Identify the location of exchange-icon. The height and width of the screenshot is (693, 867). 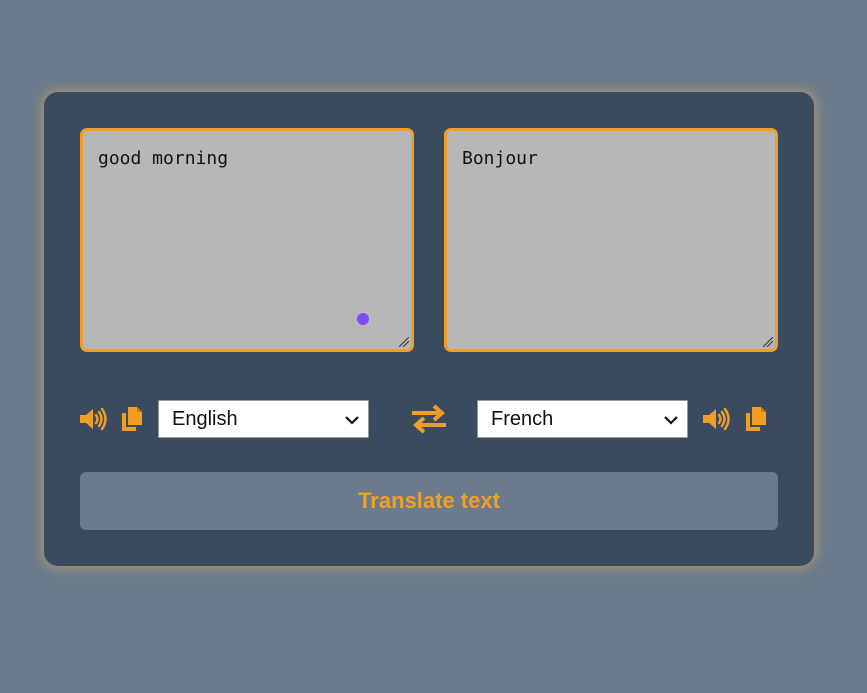
(429, 419).